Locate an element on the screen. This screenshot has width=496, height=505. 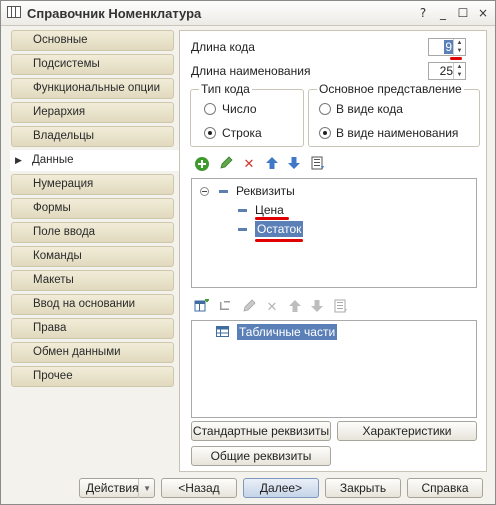
sidebar-item-functional-options: Функциональные опции is located at coordinates (92, 88).